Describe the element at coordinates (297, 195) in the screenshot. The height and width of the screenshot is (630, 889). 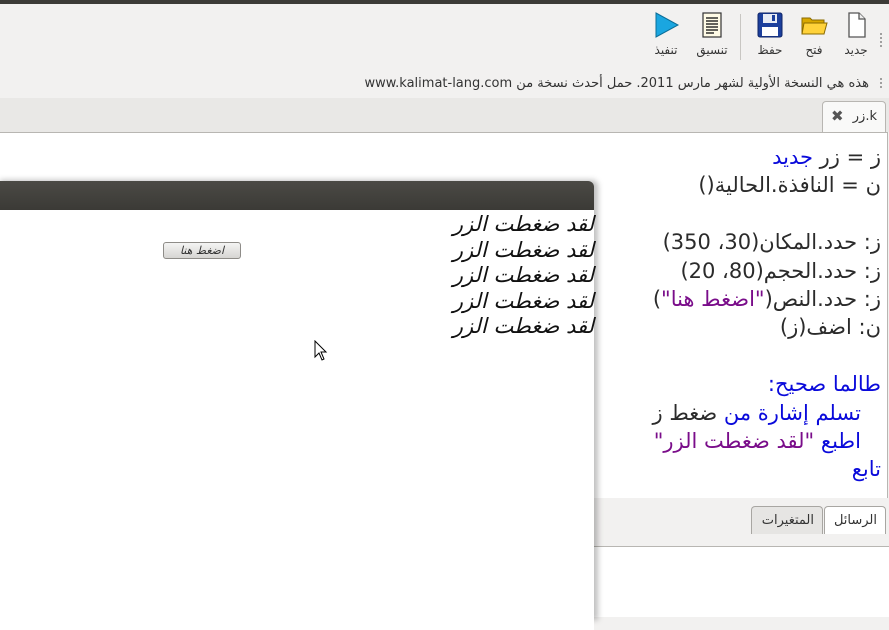
I see `program-window-titlebar` at that location.